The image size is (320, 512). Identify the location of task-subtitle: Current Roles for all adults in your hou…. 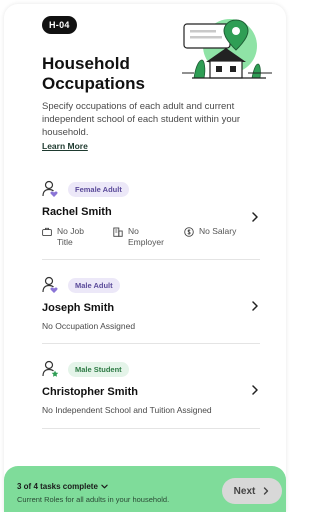
(93, 499).